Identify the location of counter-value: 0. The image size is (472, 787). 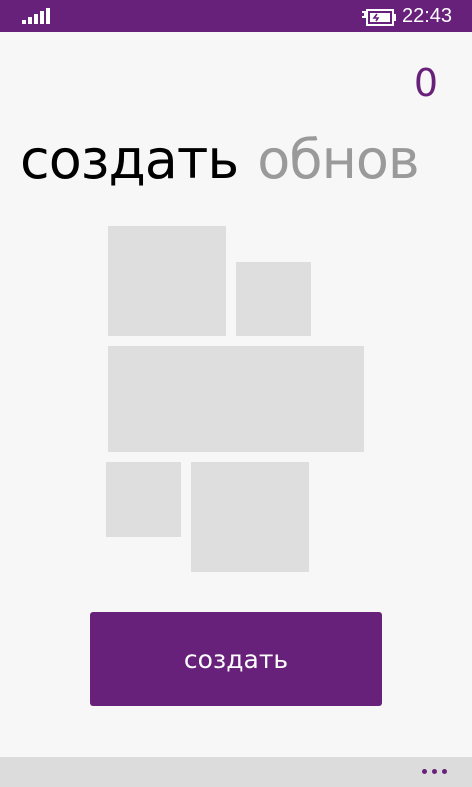
(425, 83).